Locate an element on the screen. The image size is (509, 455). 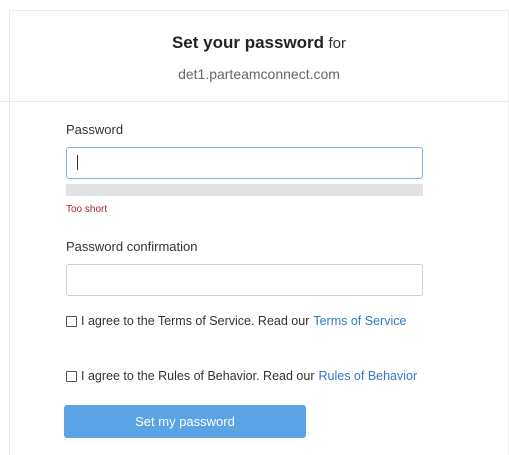
behavior-checkbox is located at coordinates (71, 376).